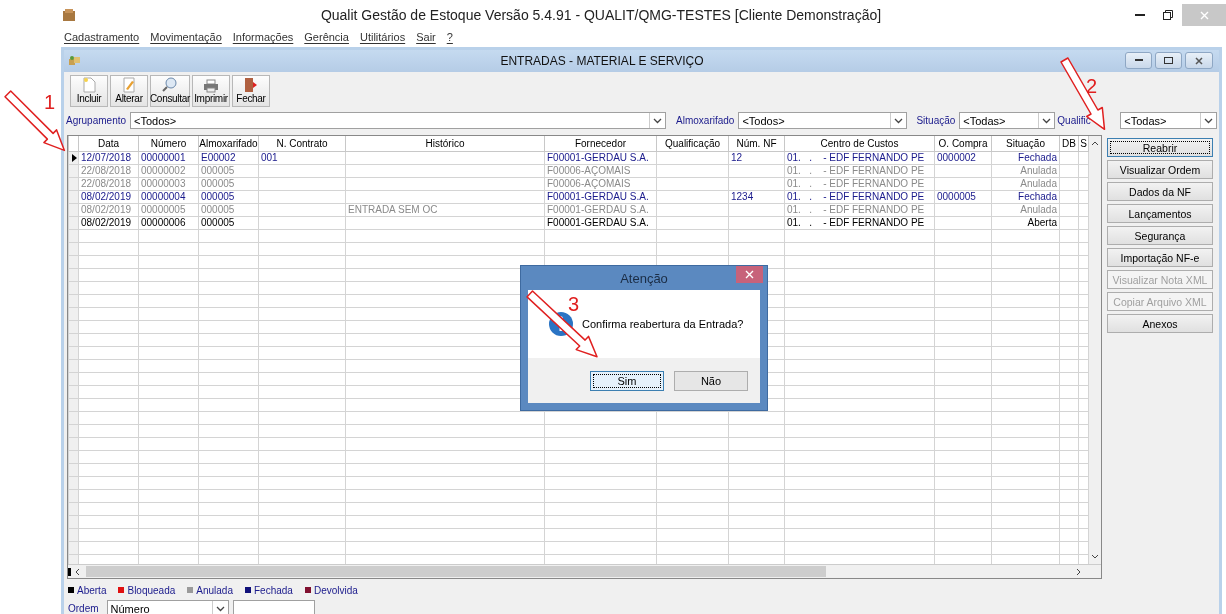 The image size is (1226, 614). I want to click on filter-label: Agrupamento, so click(96, 120).